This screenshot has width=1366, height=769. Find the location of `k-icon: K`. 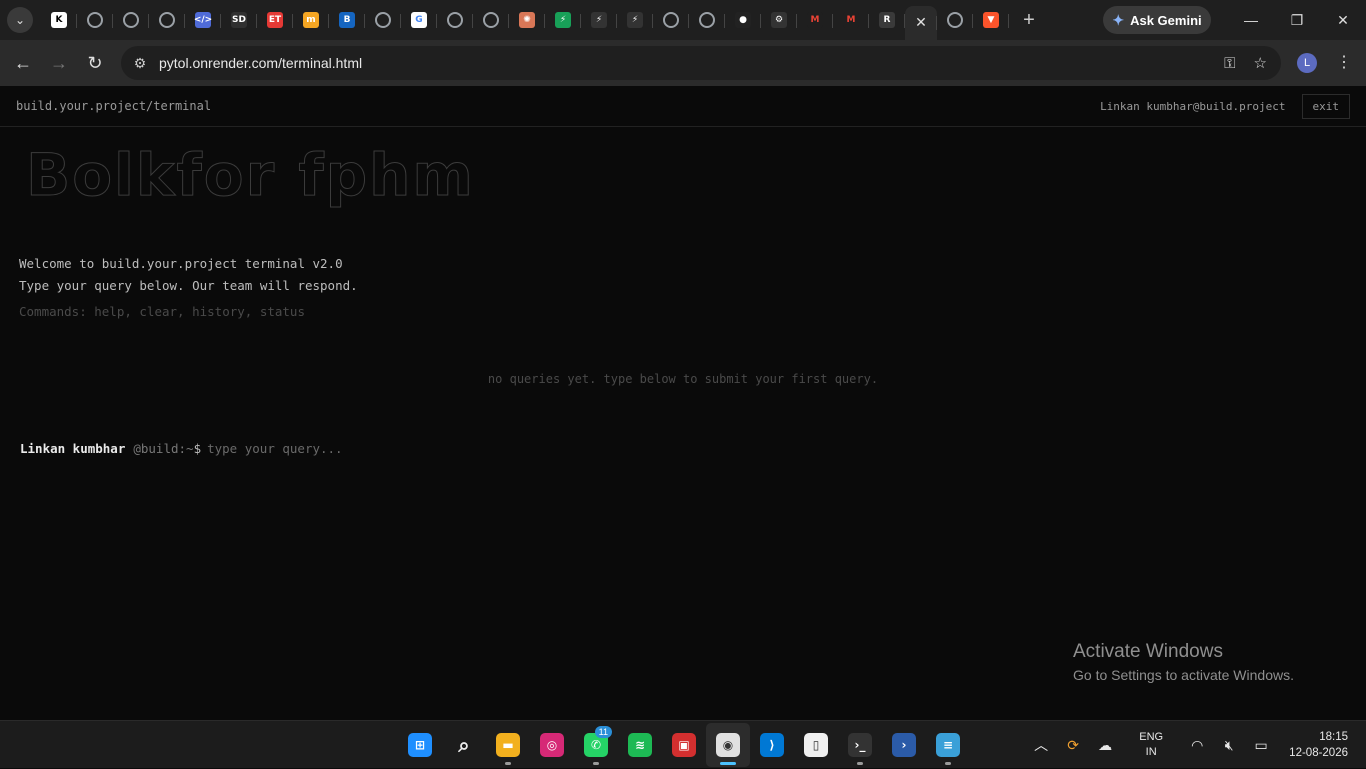

k-icon: K is located at coordinates (59, 20).